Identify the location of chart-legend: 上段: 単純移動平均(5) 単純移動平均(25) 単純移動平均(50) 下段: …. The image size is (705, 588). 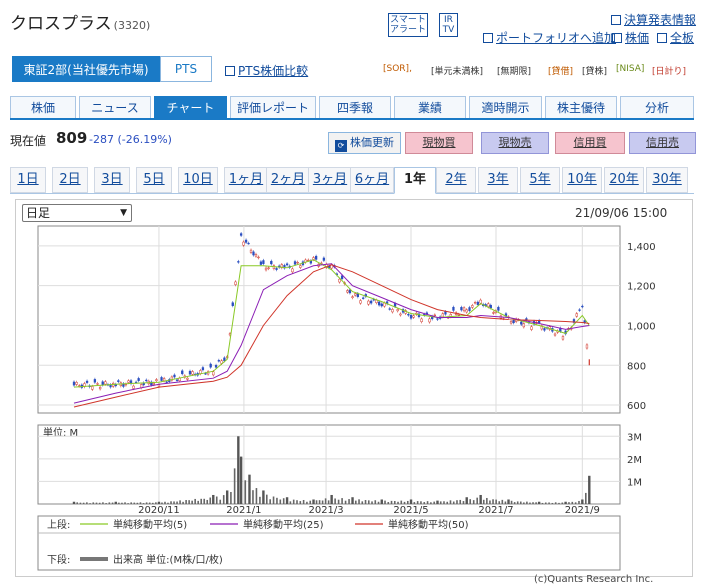
(329, 543).